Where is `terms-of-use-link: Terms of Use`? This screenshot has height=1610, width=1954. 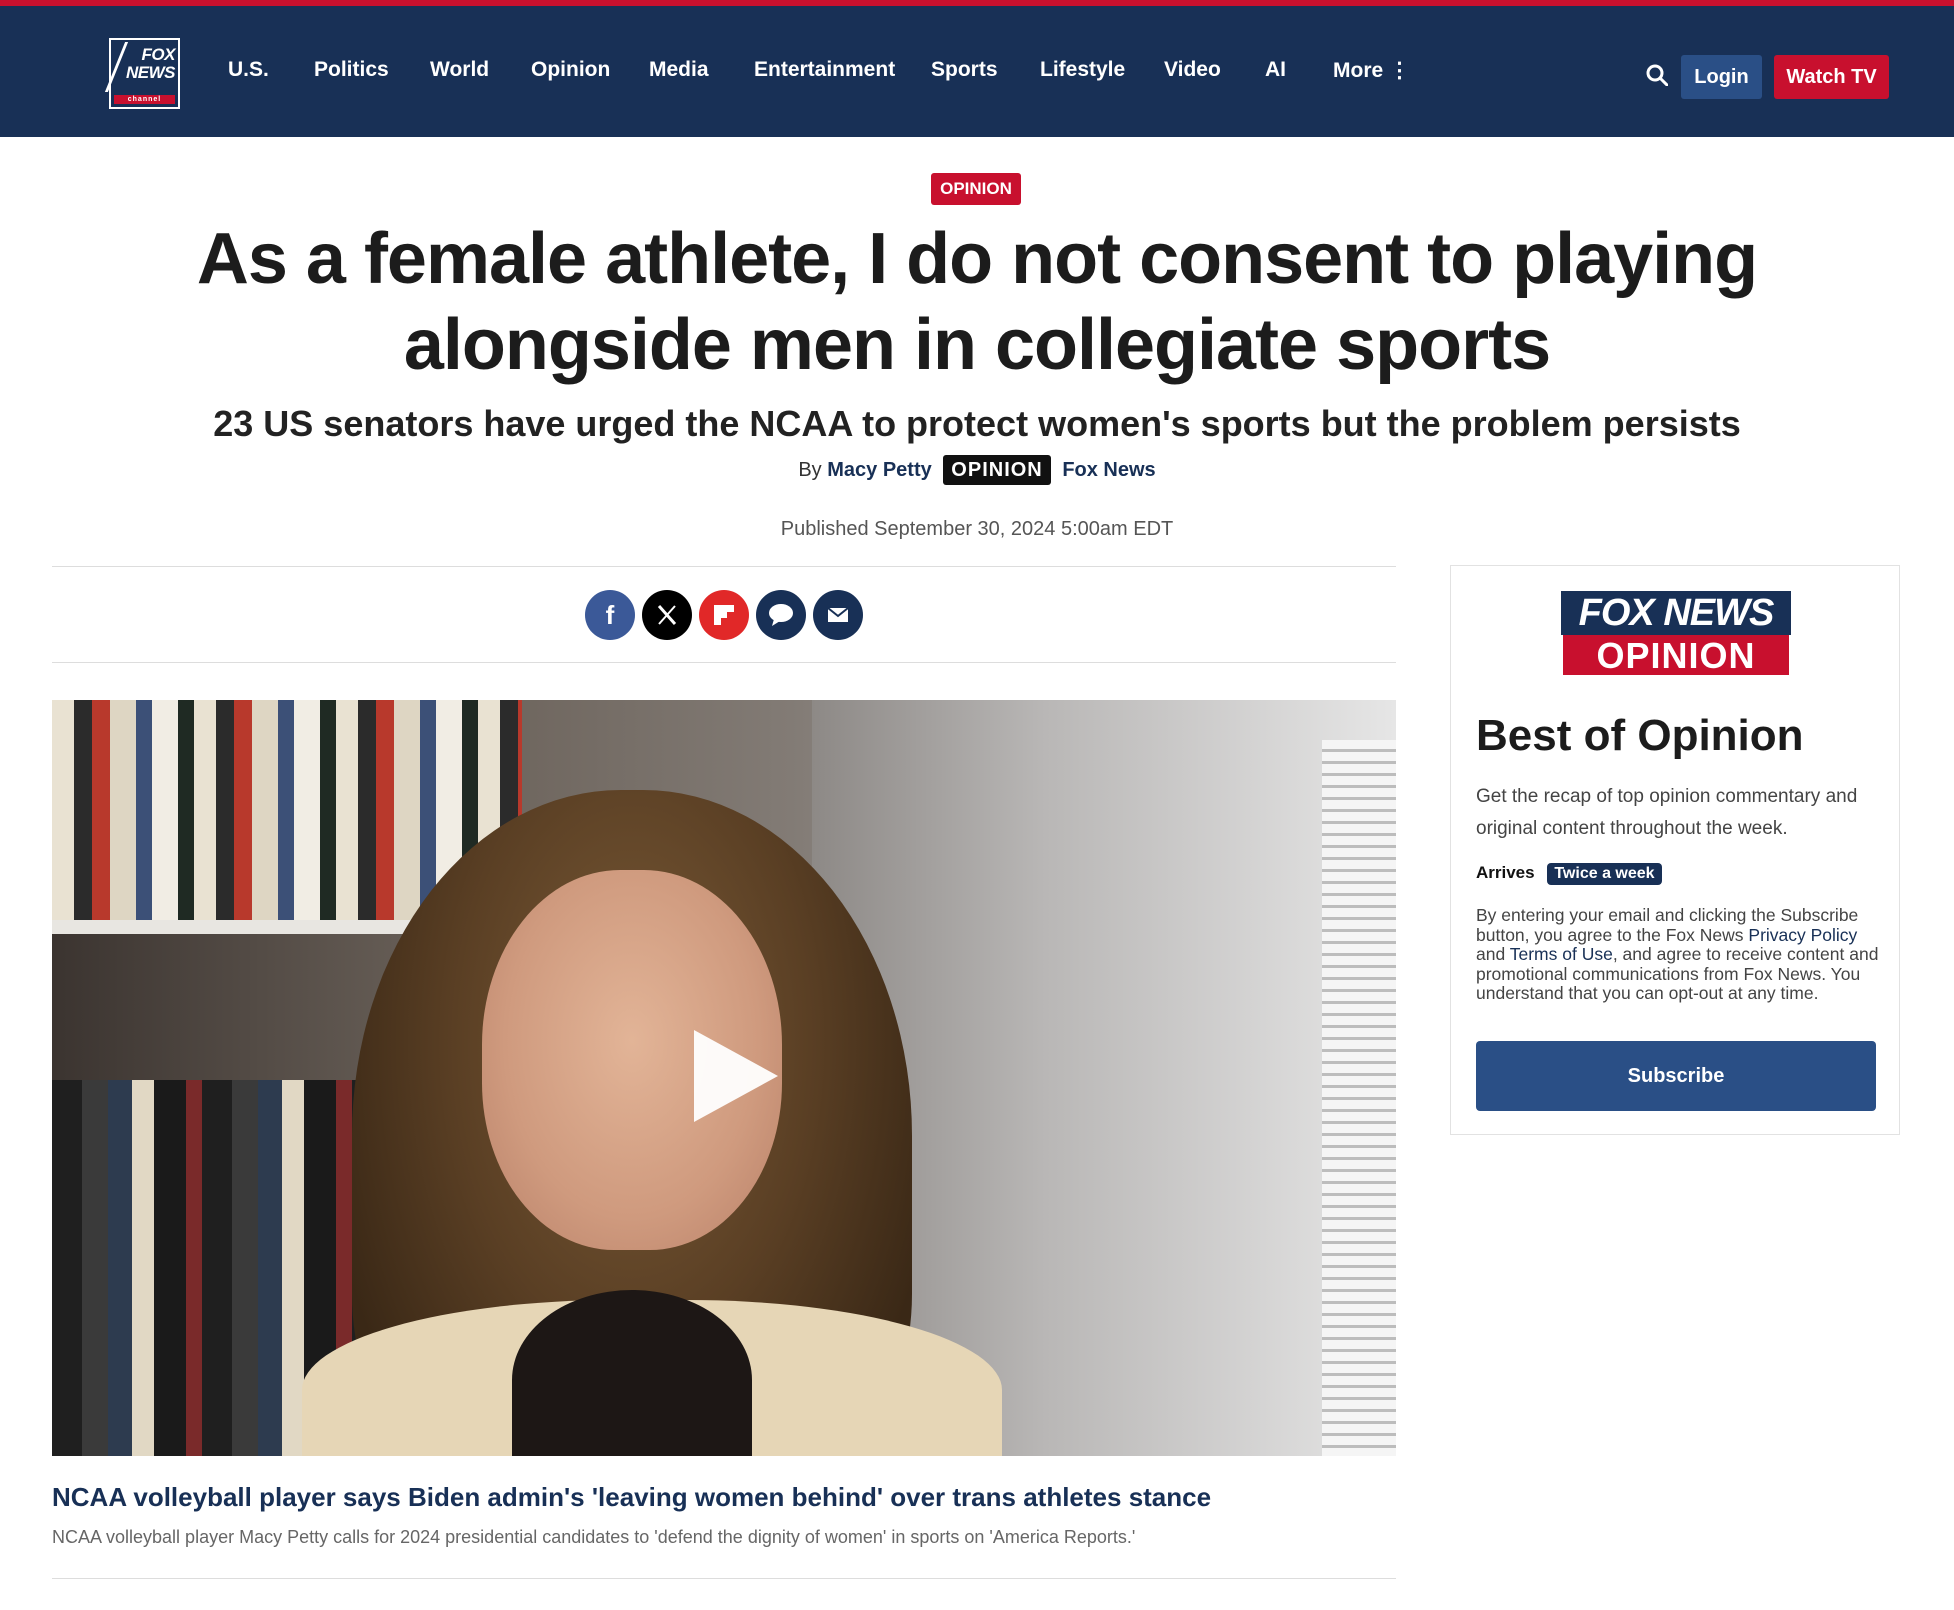 terms-of-use-link: Terms of Use is located at coordinates (1561, 954).